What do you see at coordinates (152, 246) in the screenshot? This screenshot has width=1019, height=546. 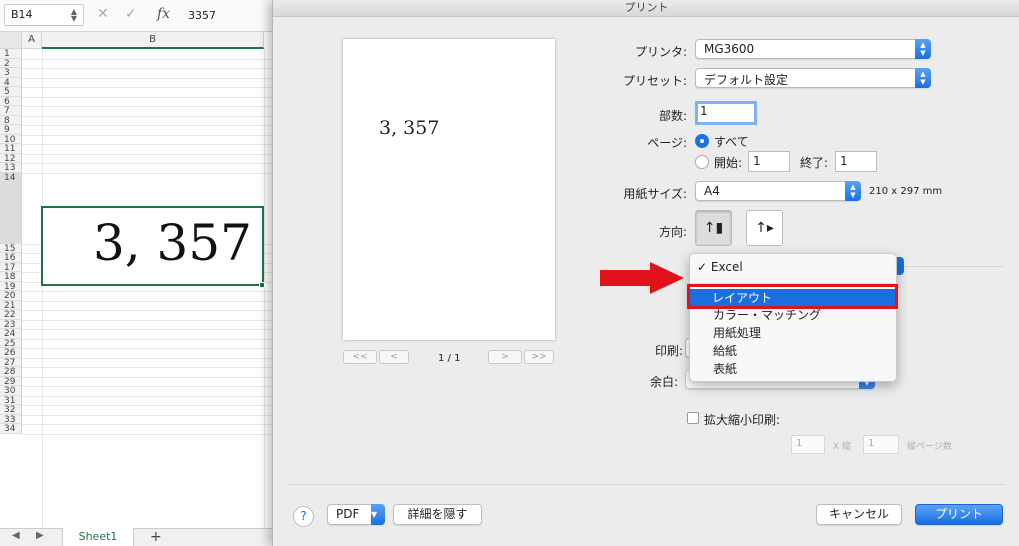 I see `selected-cell-b14: 3, 357` at bounding box center [152, 246].